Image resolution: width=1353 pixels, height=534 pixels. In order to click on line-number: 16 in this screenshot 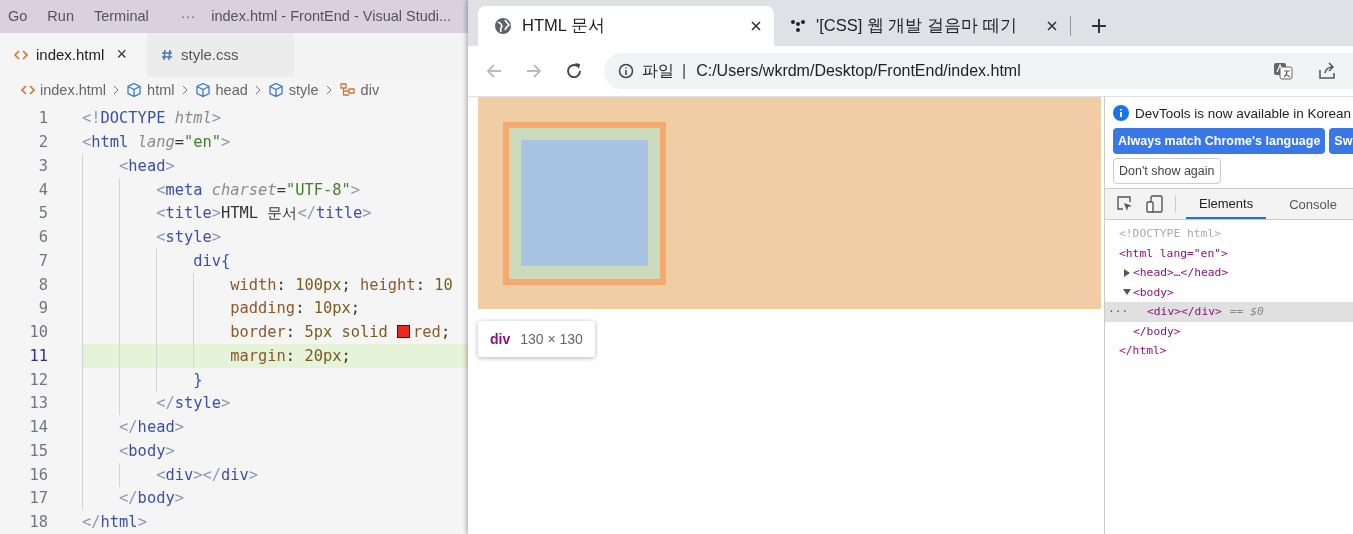, I will do `click(38, 474)`.